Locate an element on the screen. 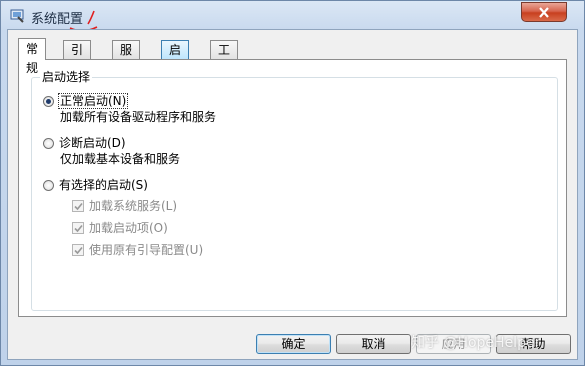 This screenshot has height=366, width=585. diagnostic-startup-radio is located at coordinates (48, 143).